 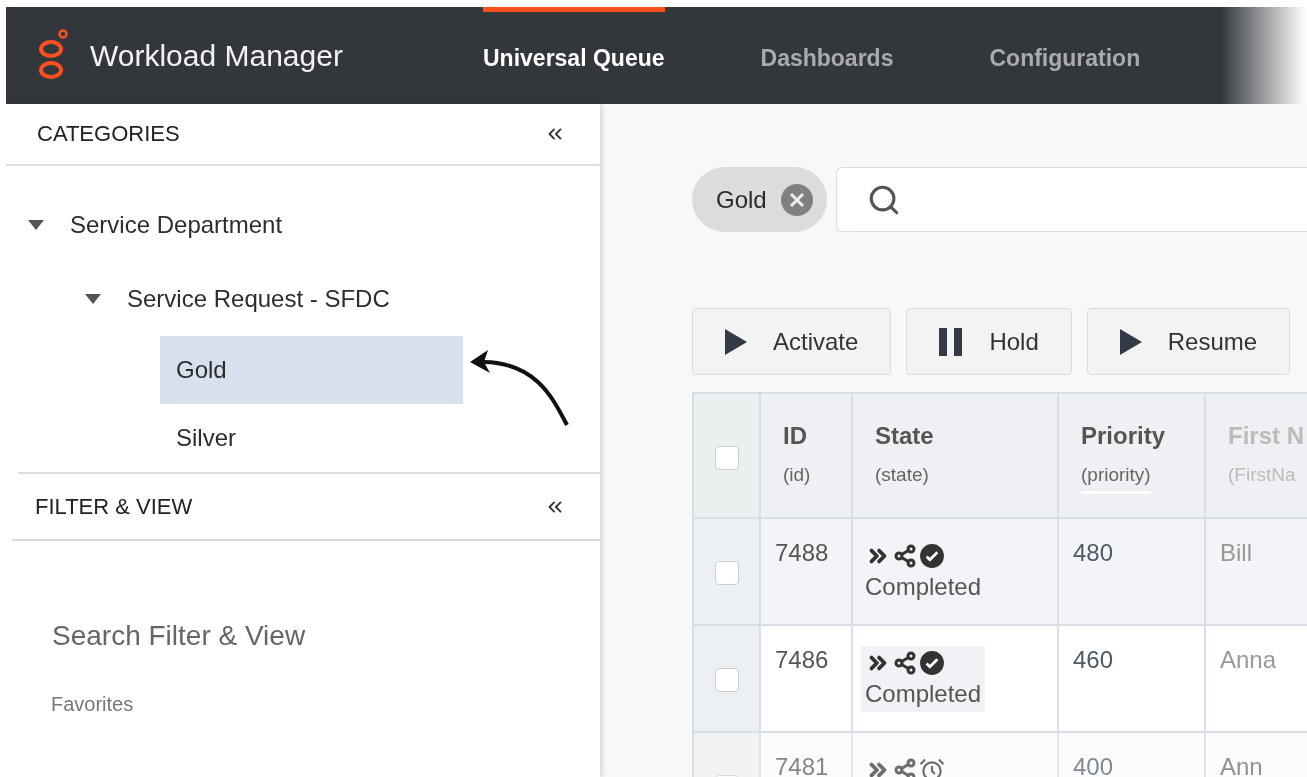 I want to click on column-field: (id), so click(x=797, y=479).